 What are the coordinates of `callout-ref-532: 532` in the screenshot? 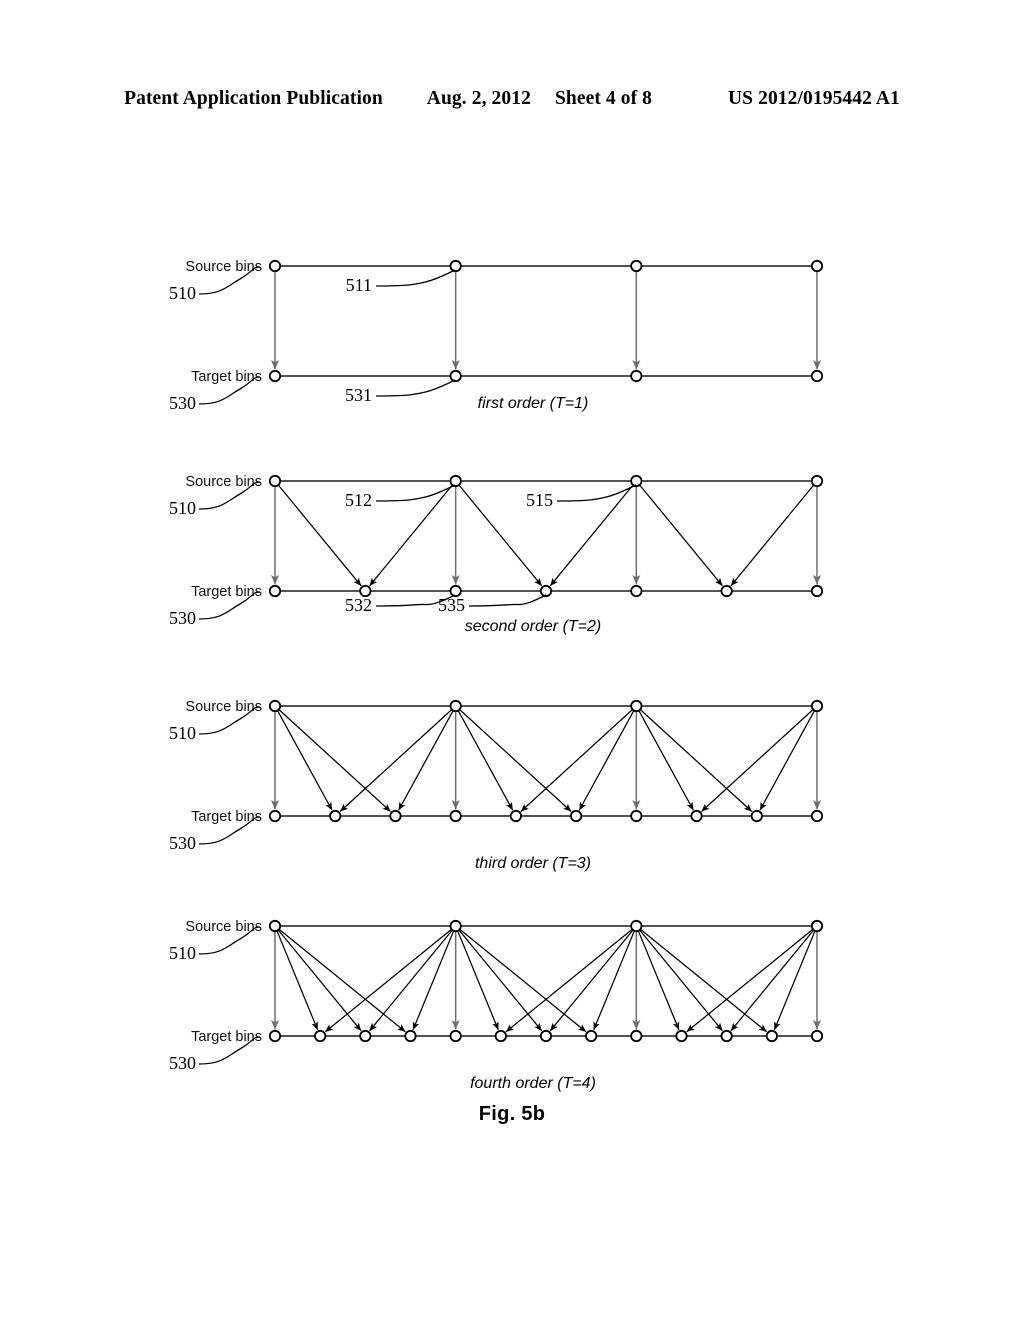 It's located at (358, 605).